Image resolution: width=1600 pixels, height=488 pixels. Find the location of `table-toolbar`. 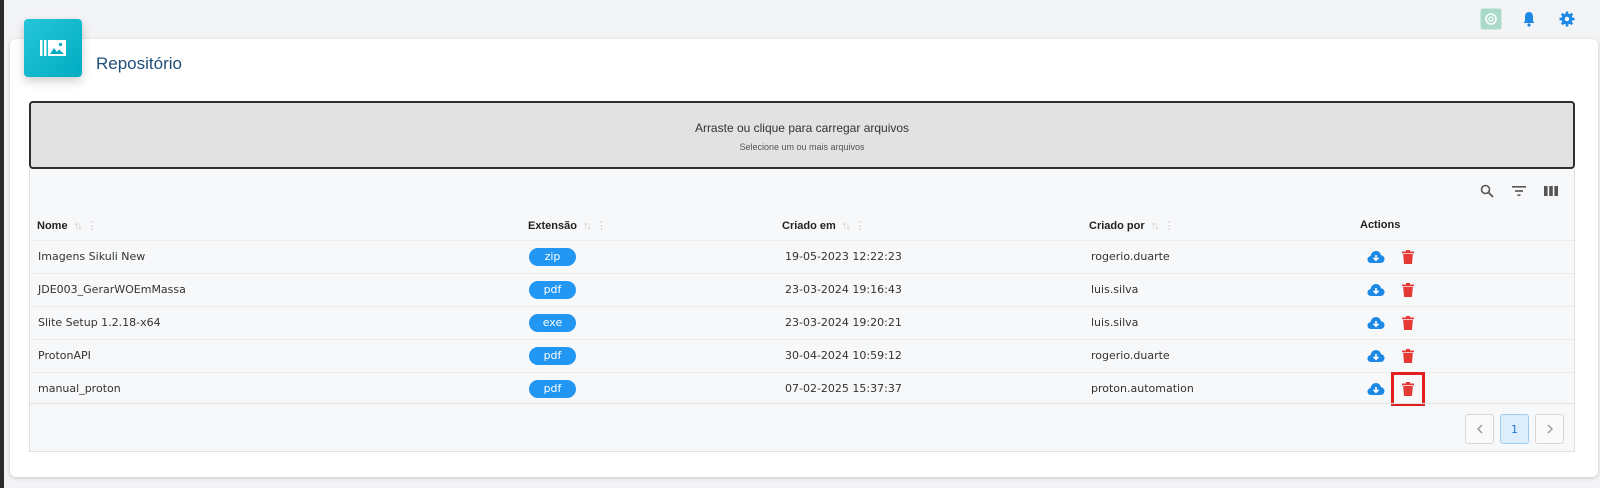

table-toolbar is located at coordinates (1519, 191).